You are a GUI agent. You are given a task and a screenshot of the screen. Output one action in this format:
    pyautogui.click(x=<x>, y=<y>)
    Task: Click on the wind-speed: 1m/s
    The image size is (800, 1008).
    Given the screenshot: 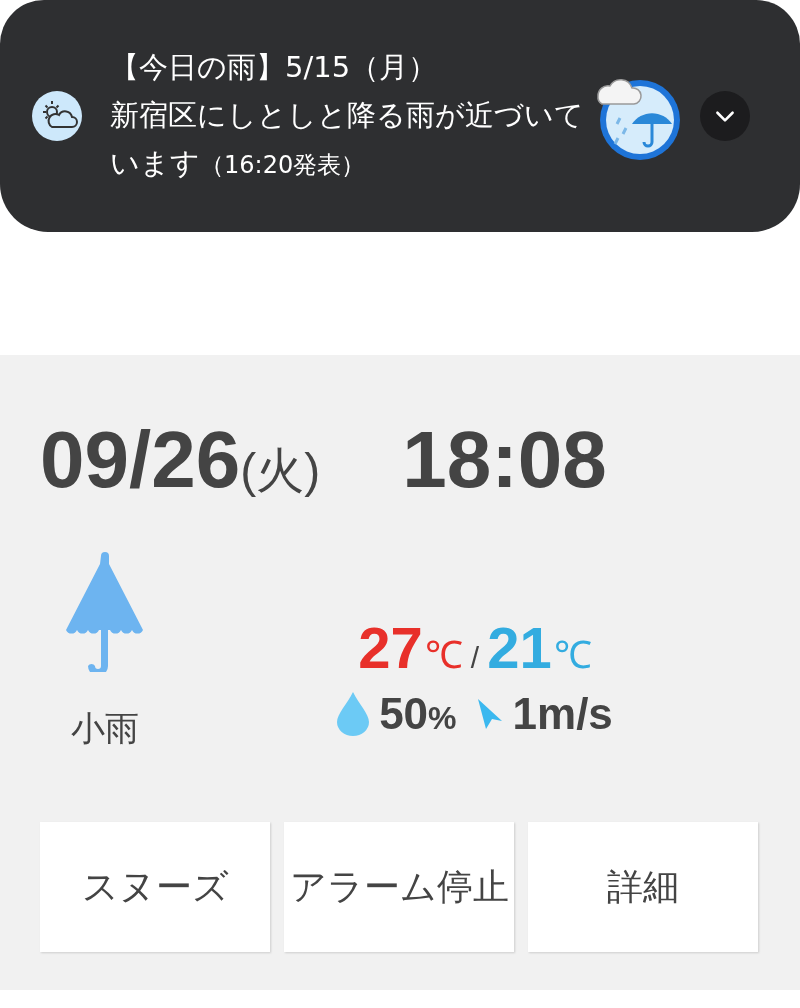 What is the action you would take?
    pyautogui.click(x=562, y=714)
    